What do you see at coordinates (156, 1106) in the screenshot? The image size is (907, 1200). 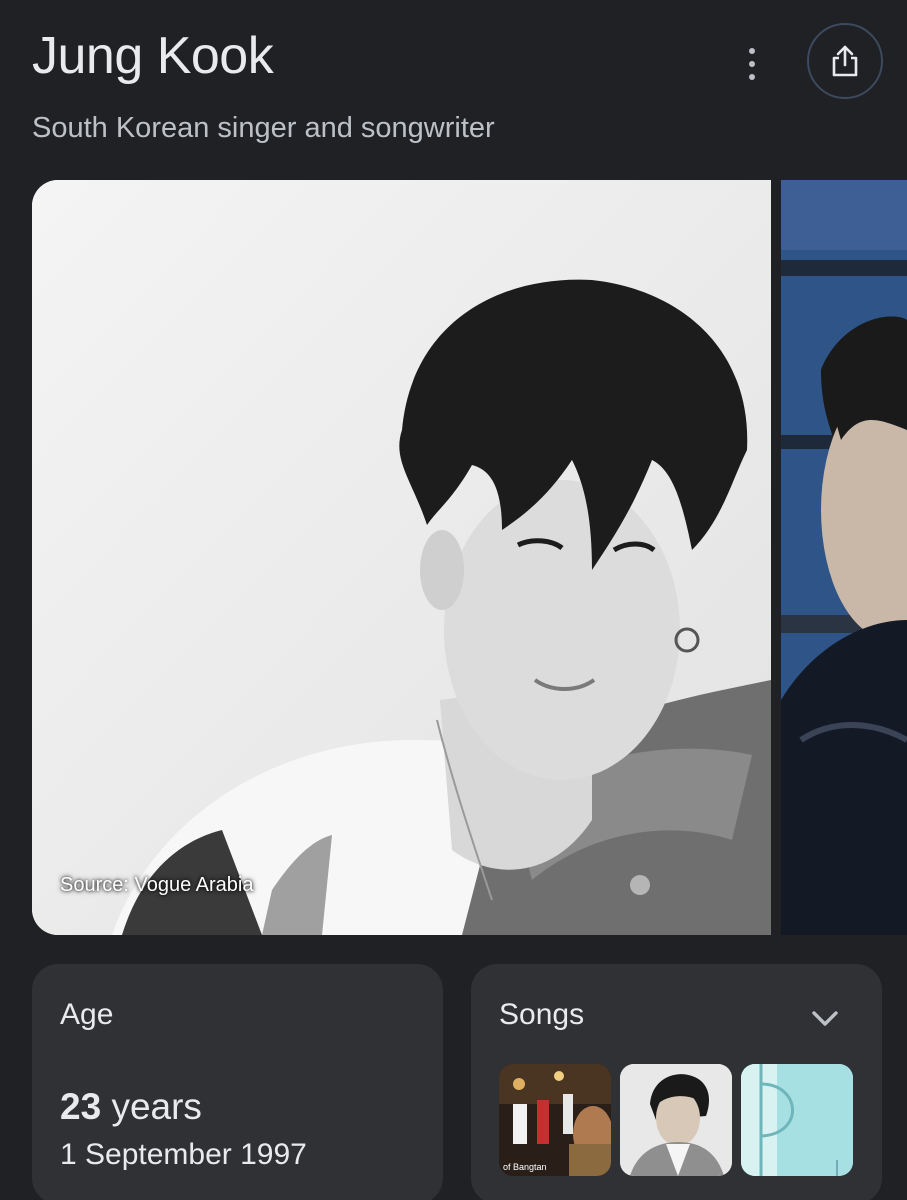 I see `age-unit: years` at bounding box center [156, 1106].